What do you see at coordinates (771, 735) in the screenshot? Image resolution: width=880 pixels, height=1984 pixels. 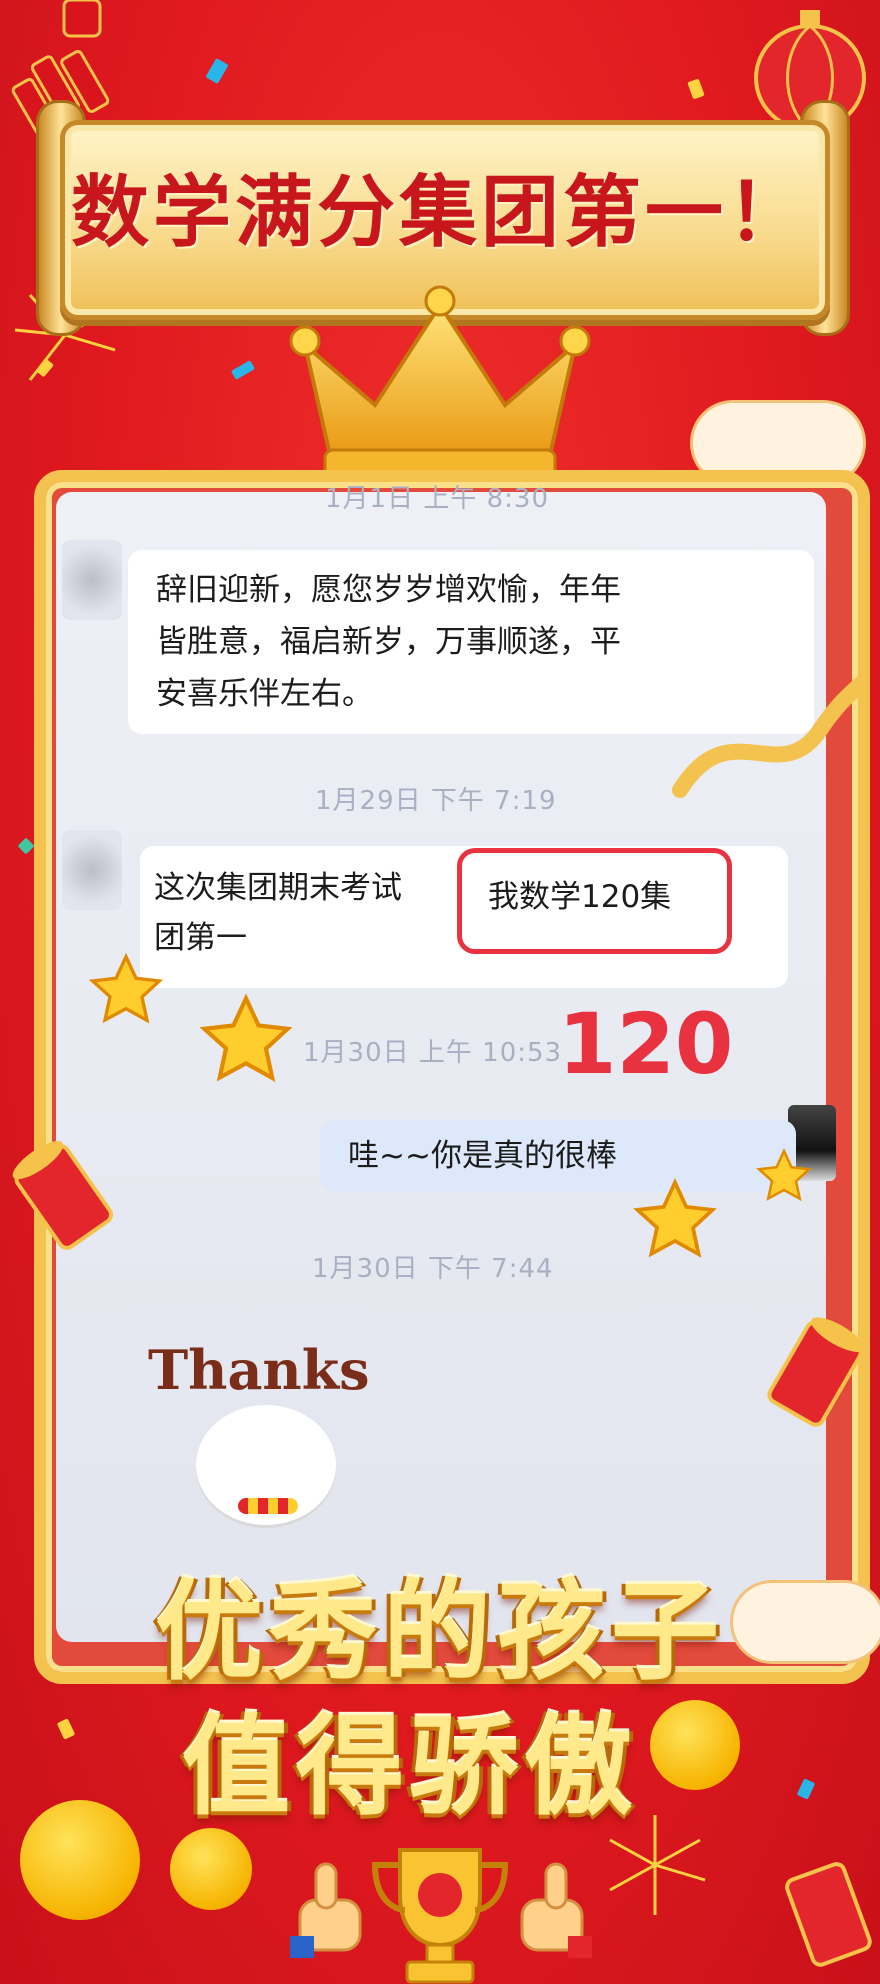 I see `ribbon-icon` at bounding box center [771, 735].